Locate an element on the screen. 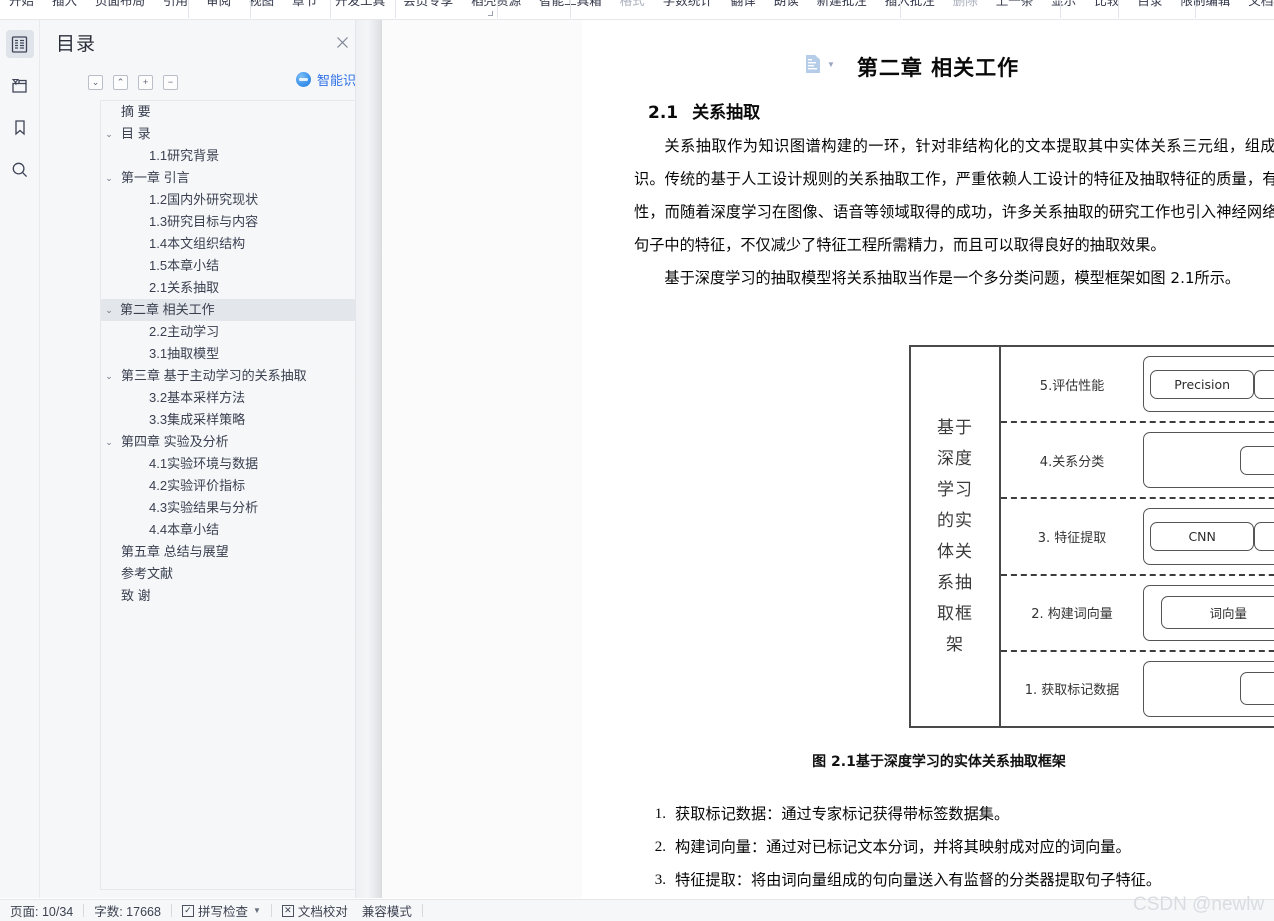 This screenshot has width=1274, height=921. toc-item-label: 第五章 总结与展望 is located at coordinates (175, 551).